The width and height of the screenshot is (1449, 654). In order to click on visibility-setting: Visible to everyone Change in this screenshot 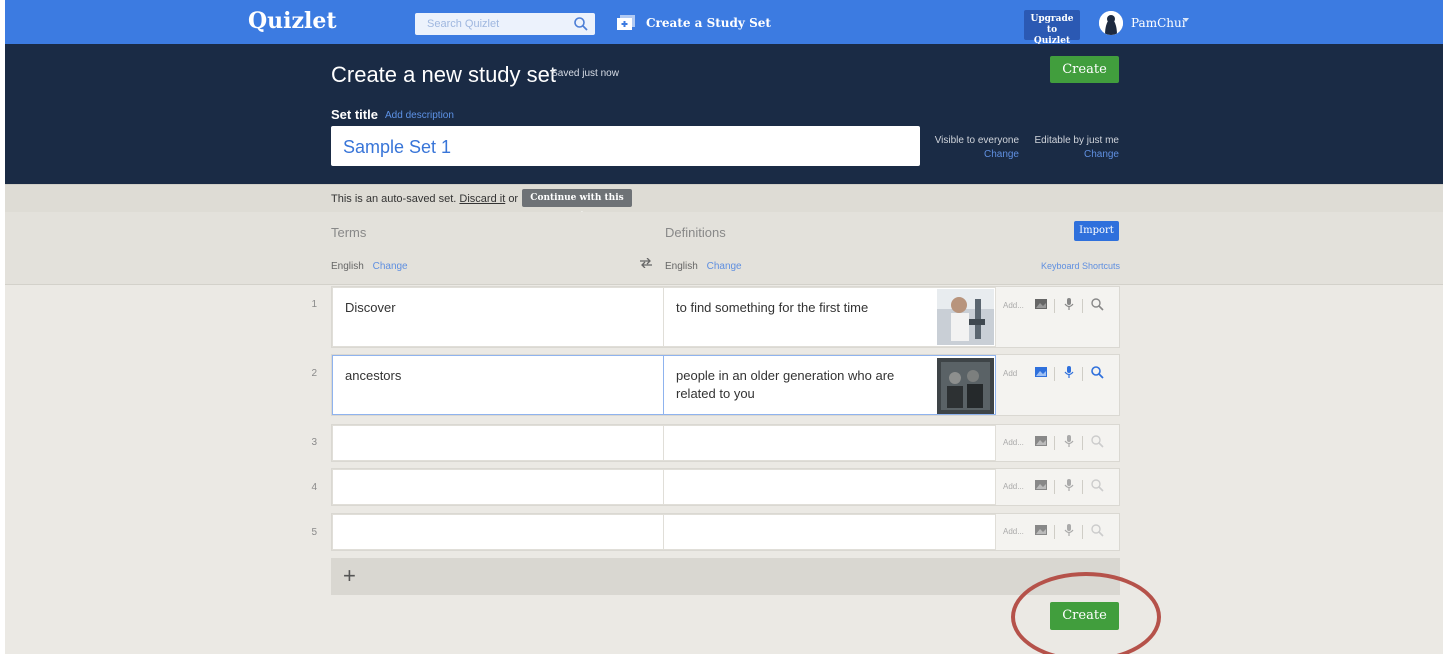, I will do `click(971, 147)`.